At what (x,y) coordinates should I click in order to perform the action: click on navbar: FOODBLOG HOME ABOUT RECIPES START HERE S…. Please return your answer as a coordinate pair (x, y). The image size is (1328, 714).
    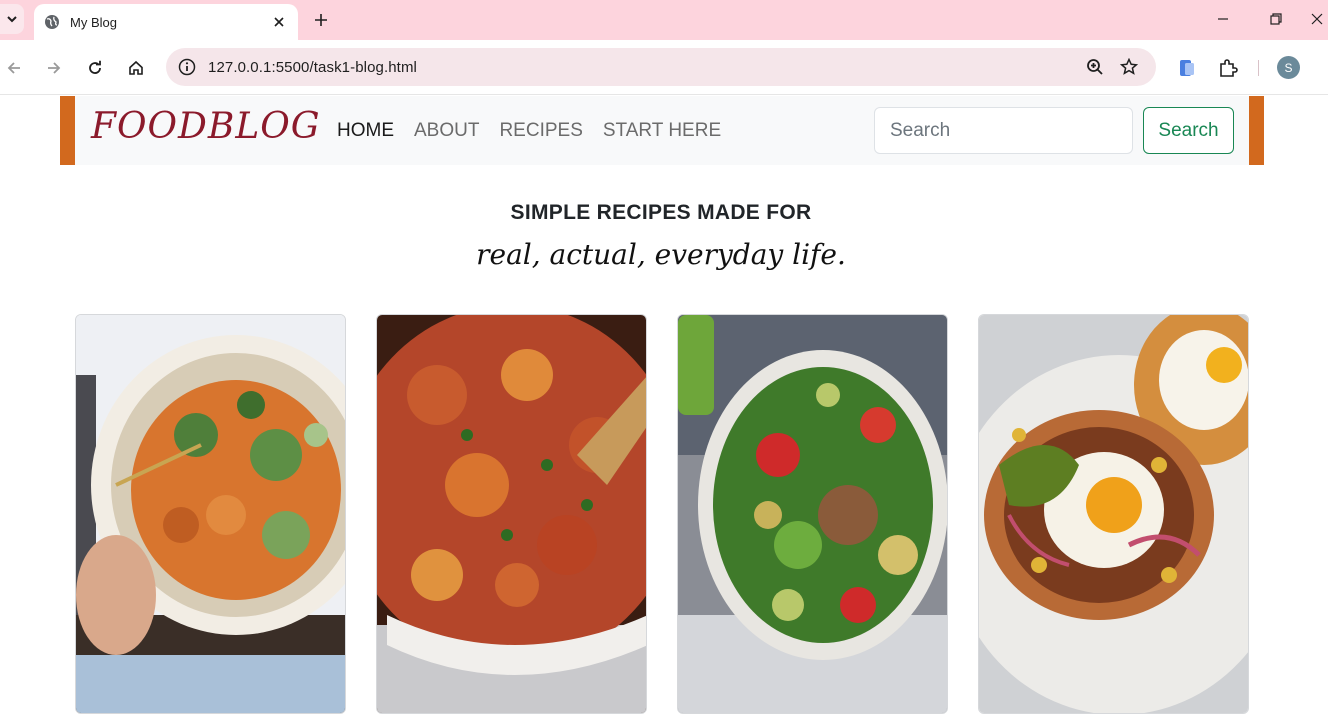
    Looking at the image, I should click on (662, 130).